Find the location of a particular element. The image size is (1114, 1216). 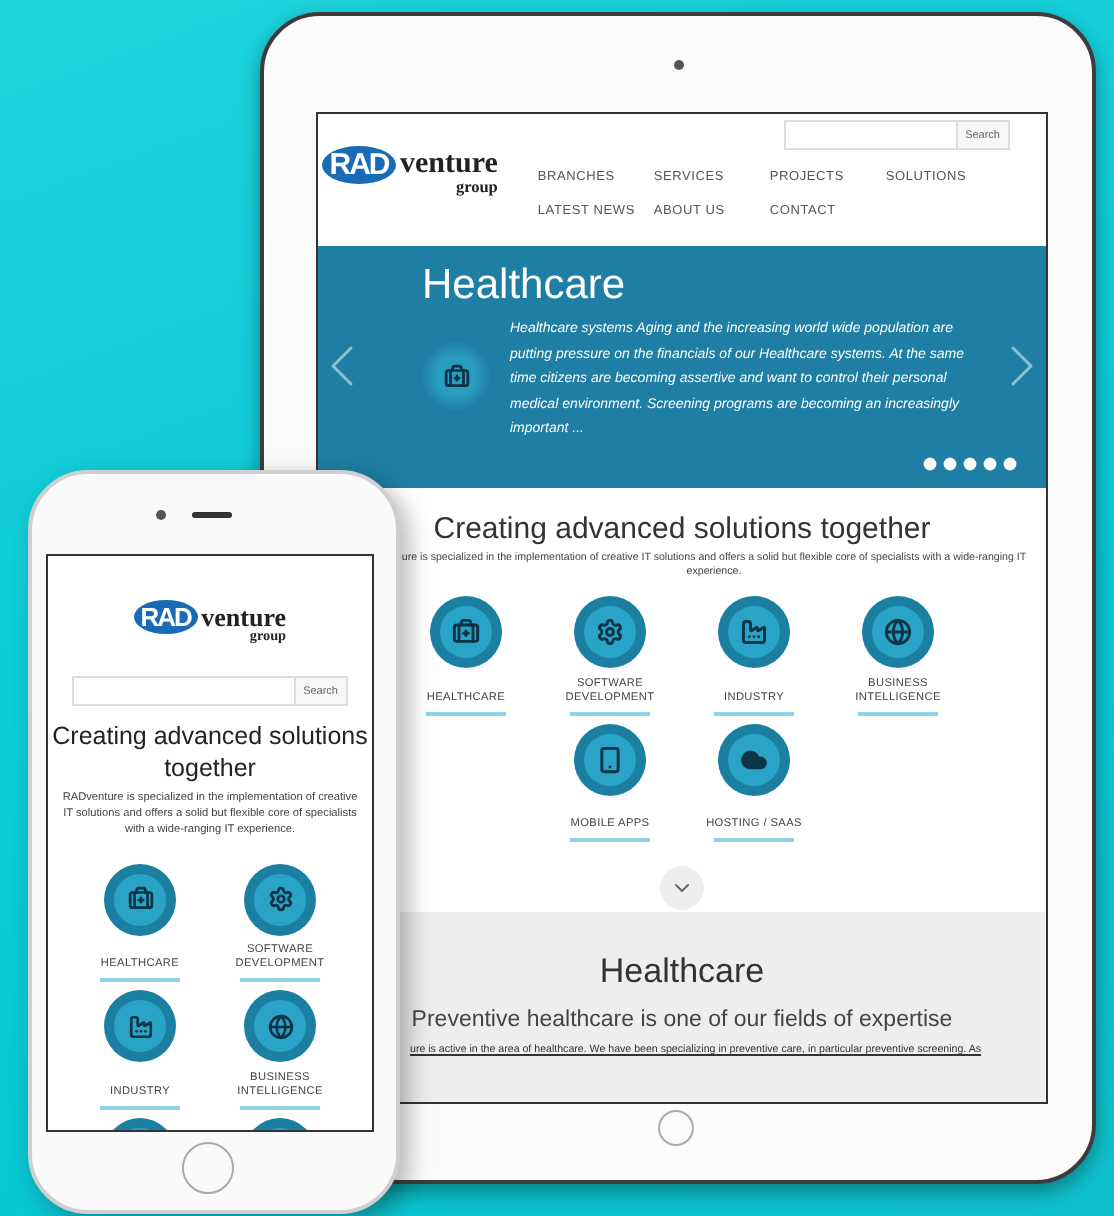

carousel-dots-icon is located at coordinates (970, 464).